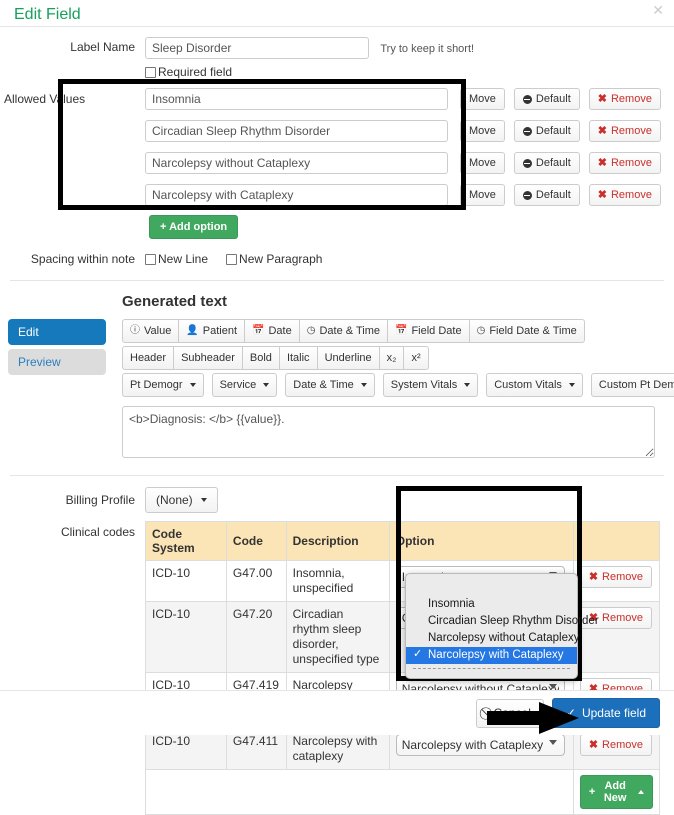 This screenshot has height=815, width=674. Describe the element at coordinates (388, 432) in the screenshot. I see `generated-text-editor: <b>Diagnosis: </b> {{value}}.` at that location.